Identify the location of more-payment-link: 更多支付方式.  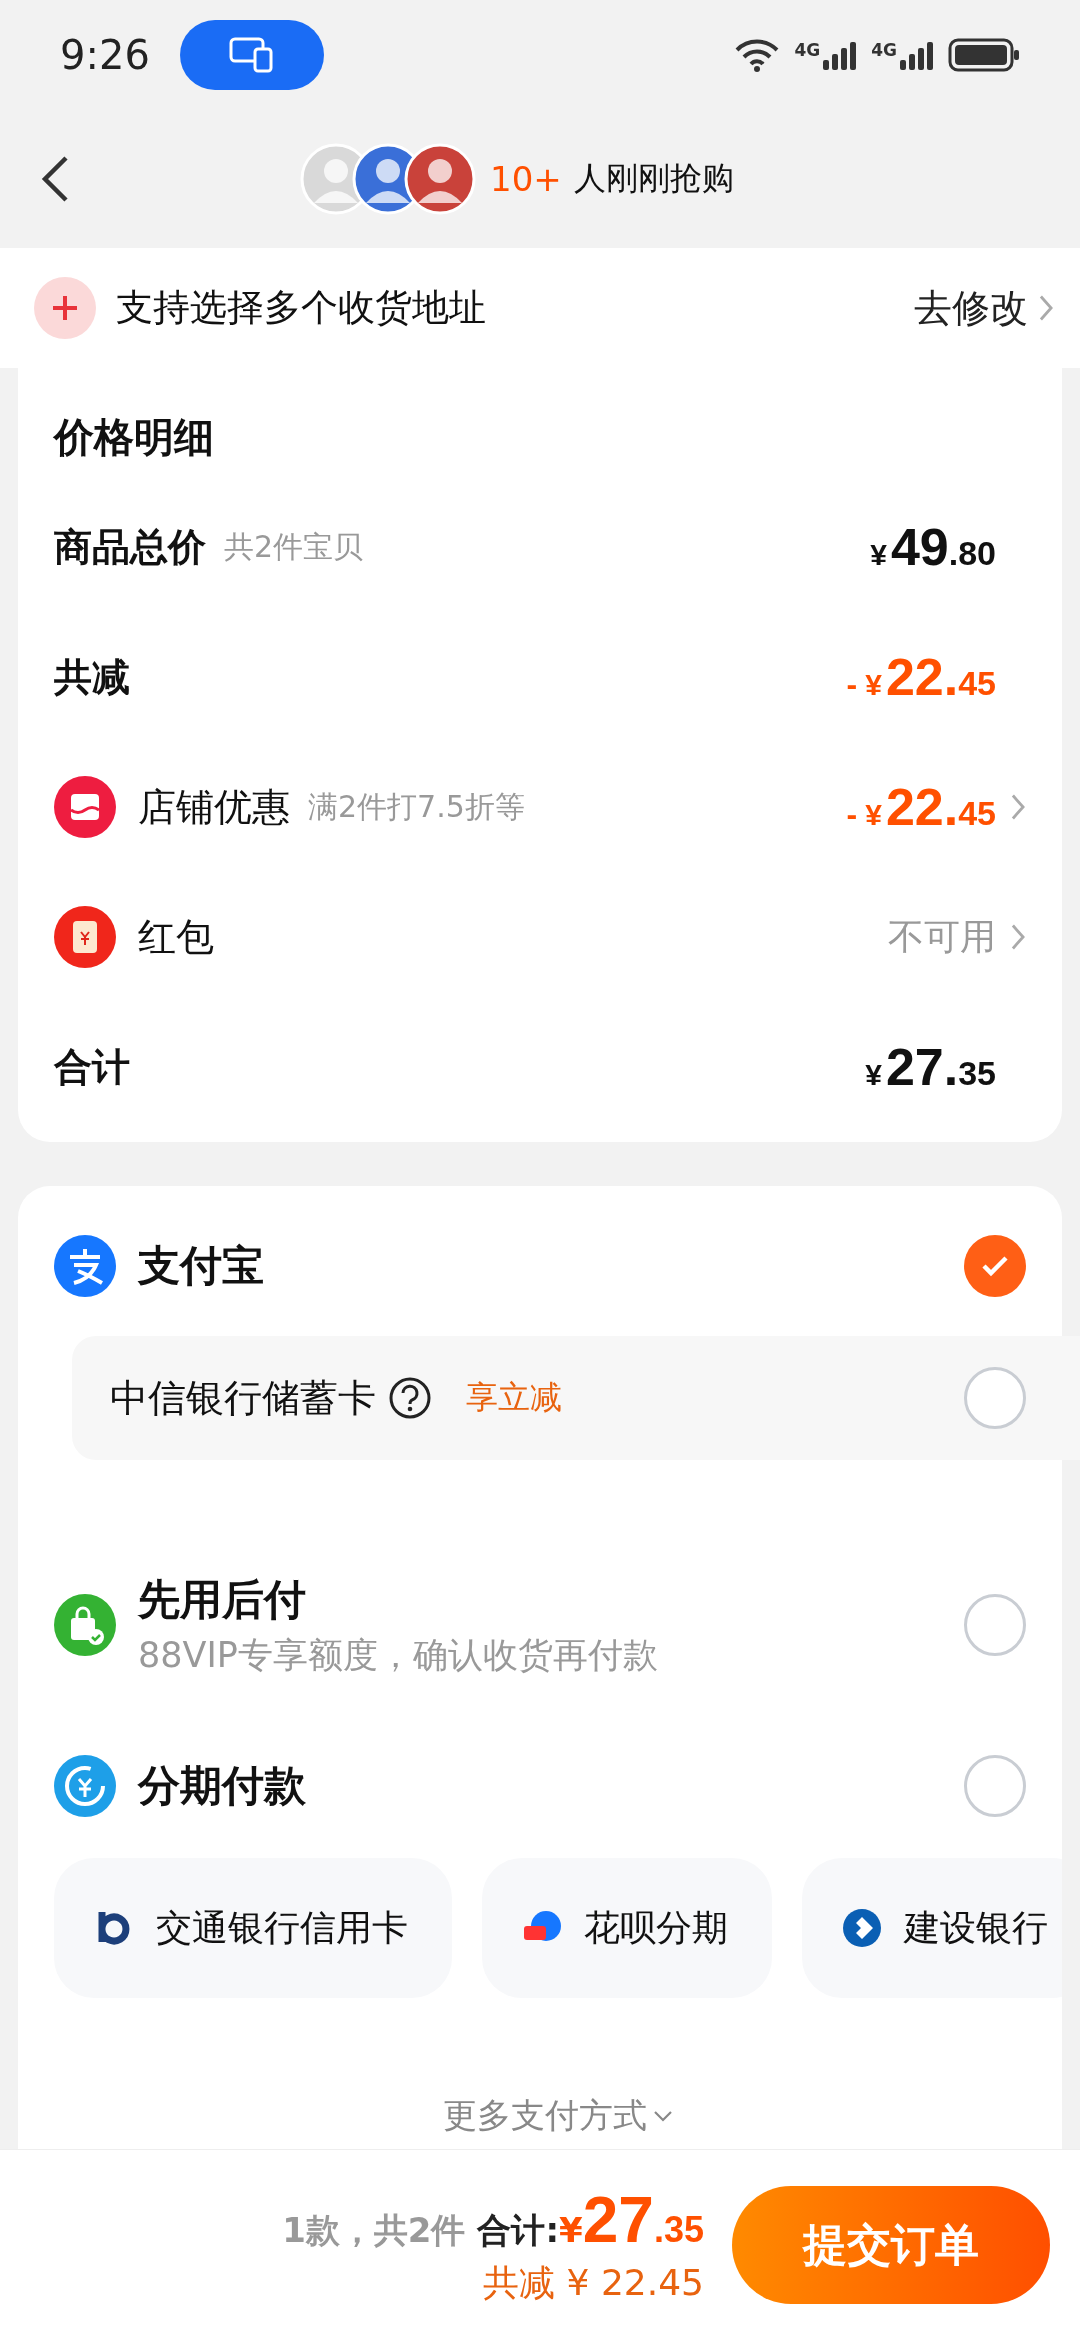
(558, 2116).